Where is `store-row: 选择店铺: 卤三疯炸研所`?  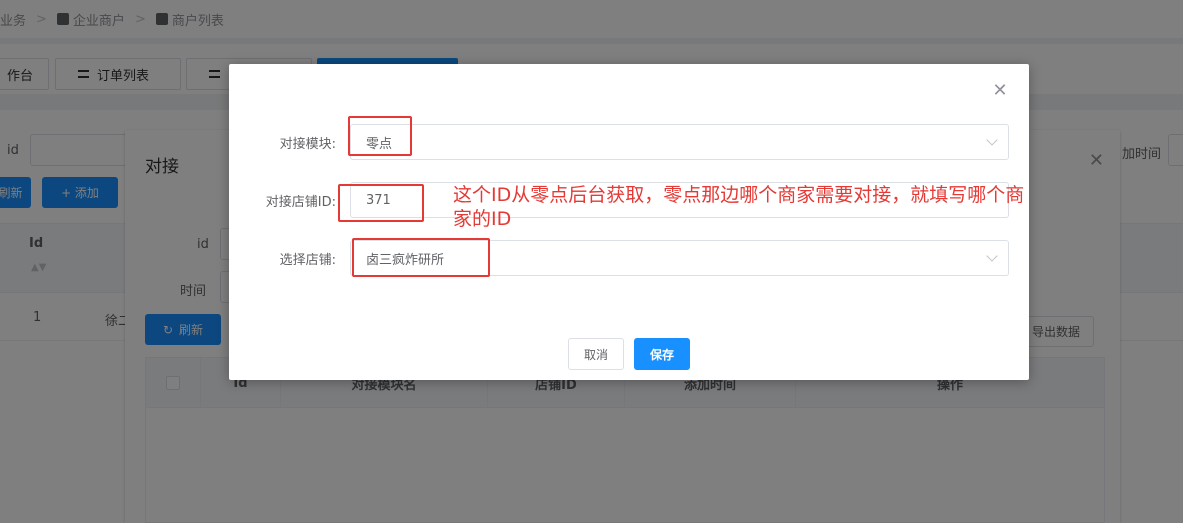
store-row: 选择店铺: 卤三疯炸研所 is located at coordinates (629, 258).